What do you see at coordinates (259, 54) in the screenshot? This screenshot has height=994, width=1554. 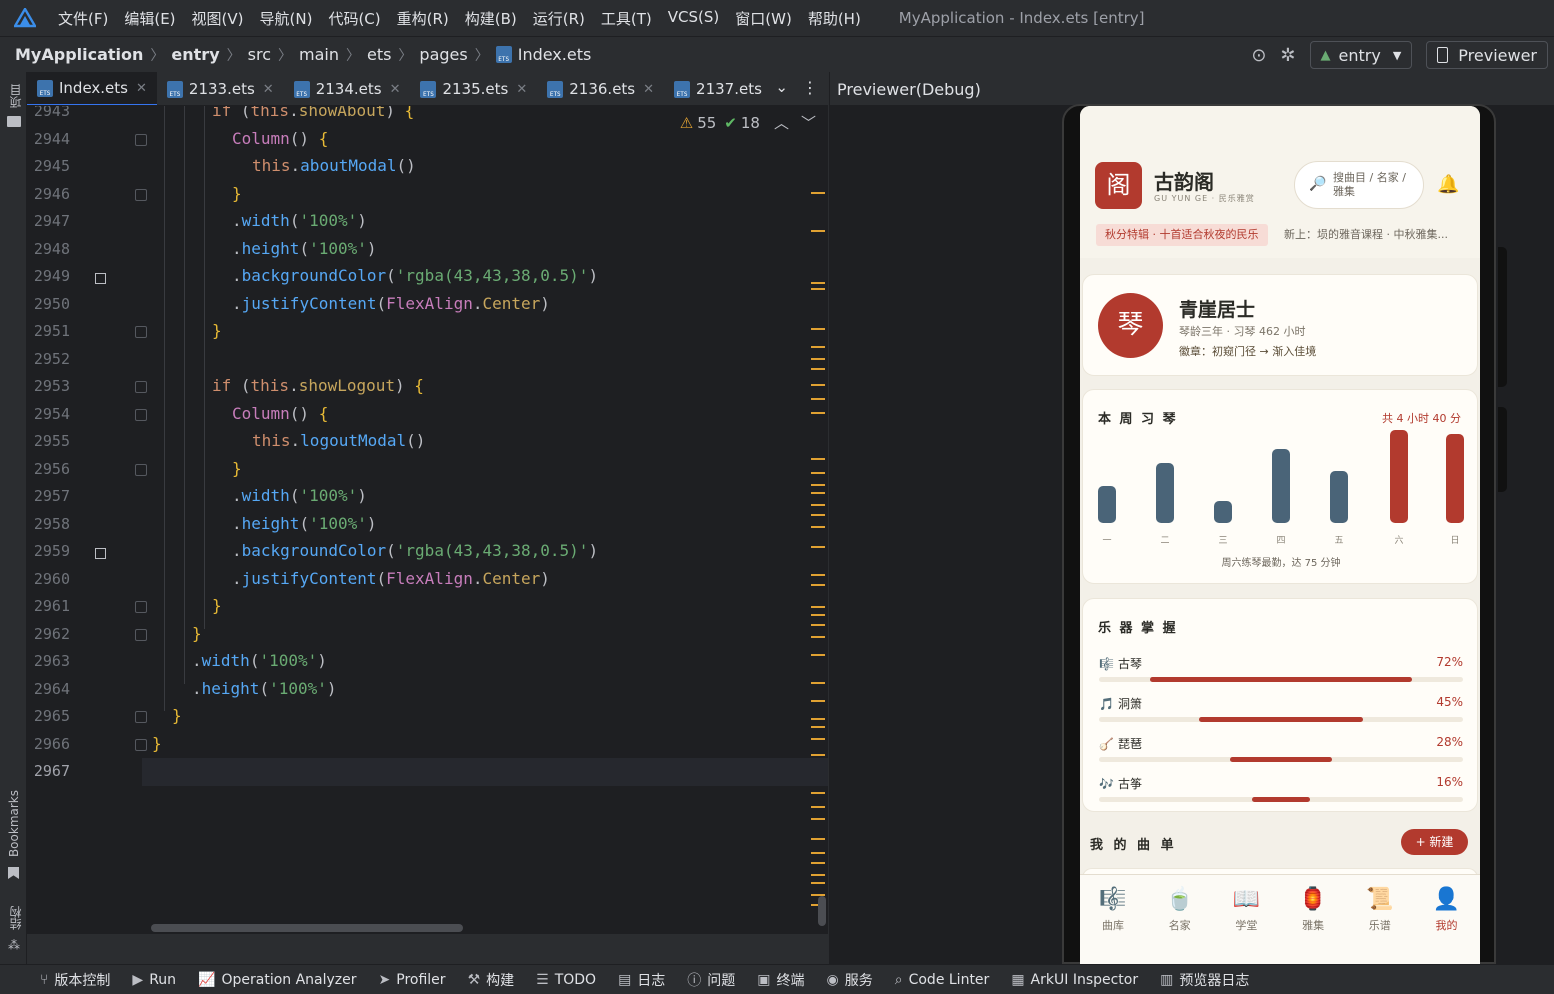 I see `breadcrumb-item: src` at bounding box center [259, 54].